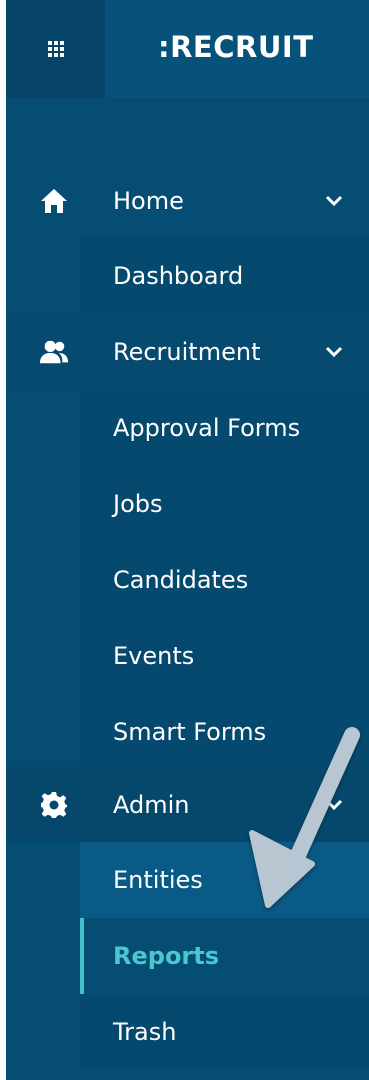  I want to click on nav-subitem-label: Events, so click(154, 656).